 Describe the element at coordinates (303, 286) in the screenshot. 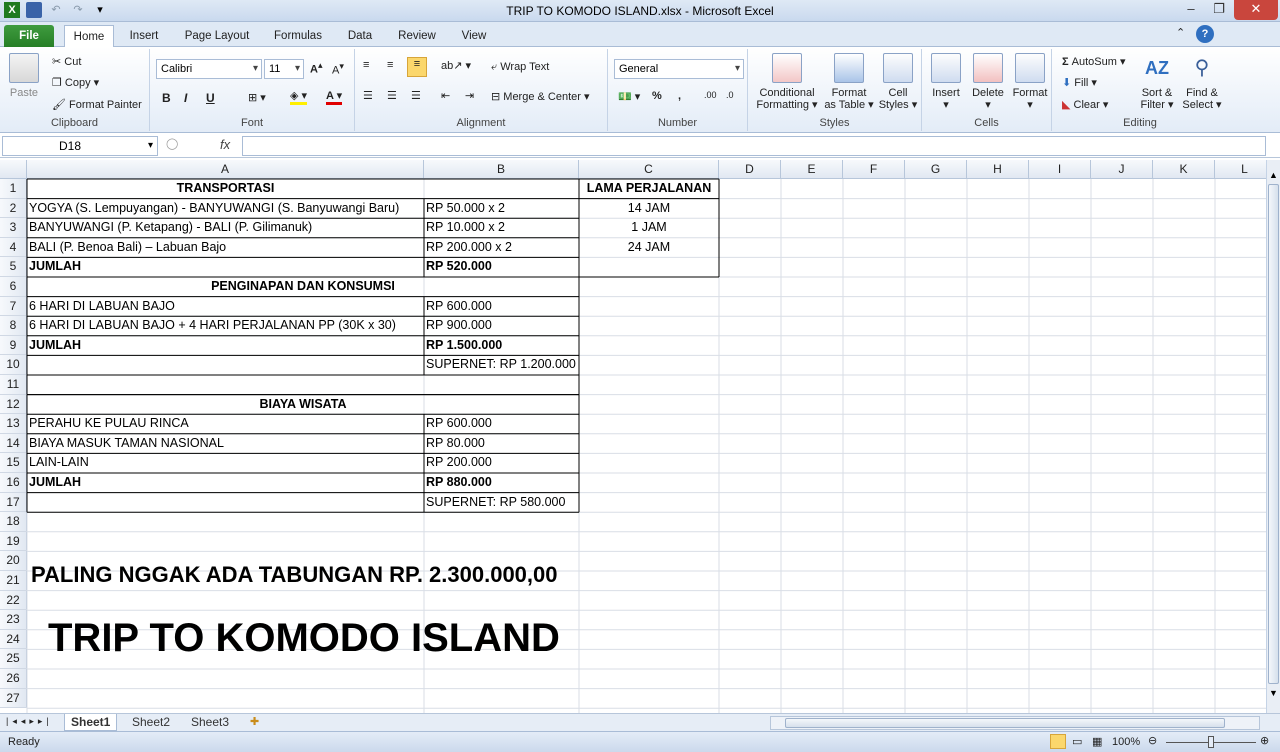

I see `cell-a6: PENGINAPAN DAN KONSUMSI` at that location.